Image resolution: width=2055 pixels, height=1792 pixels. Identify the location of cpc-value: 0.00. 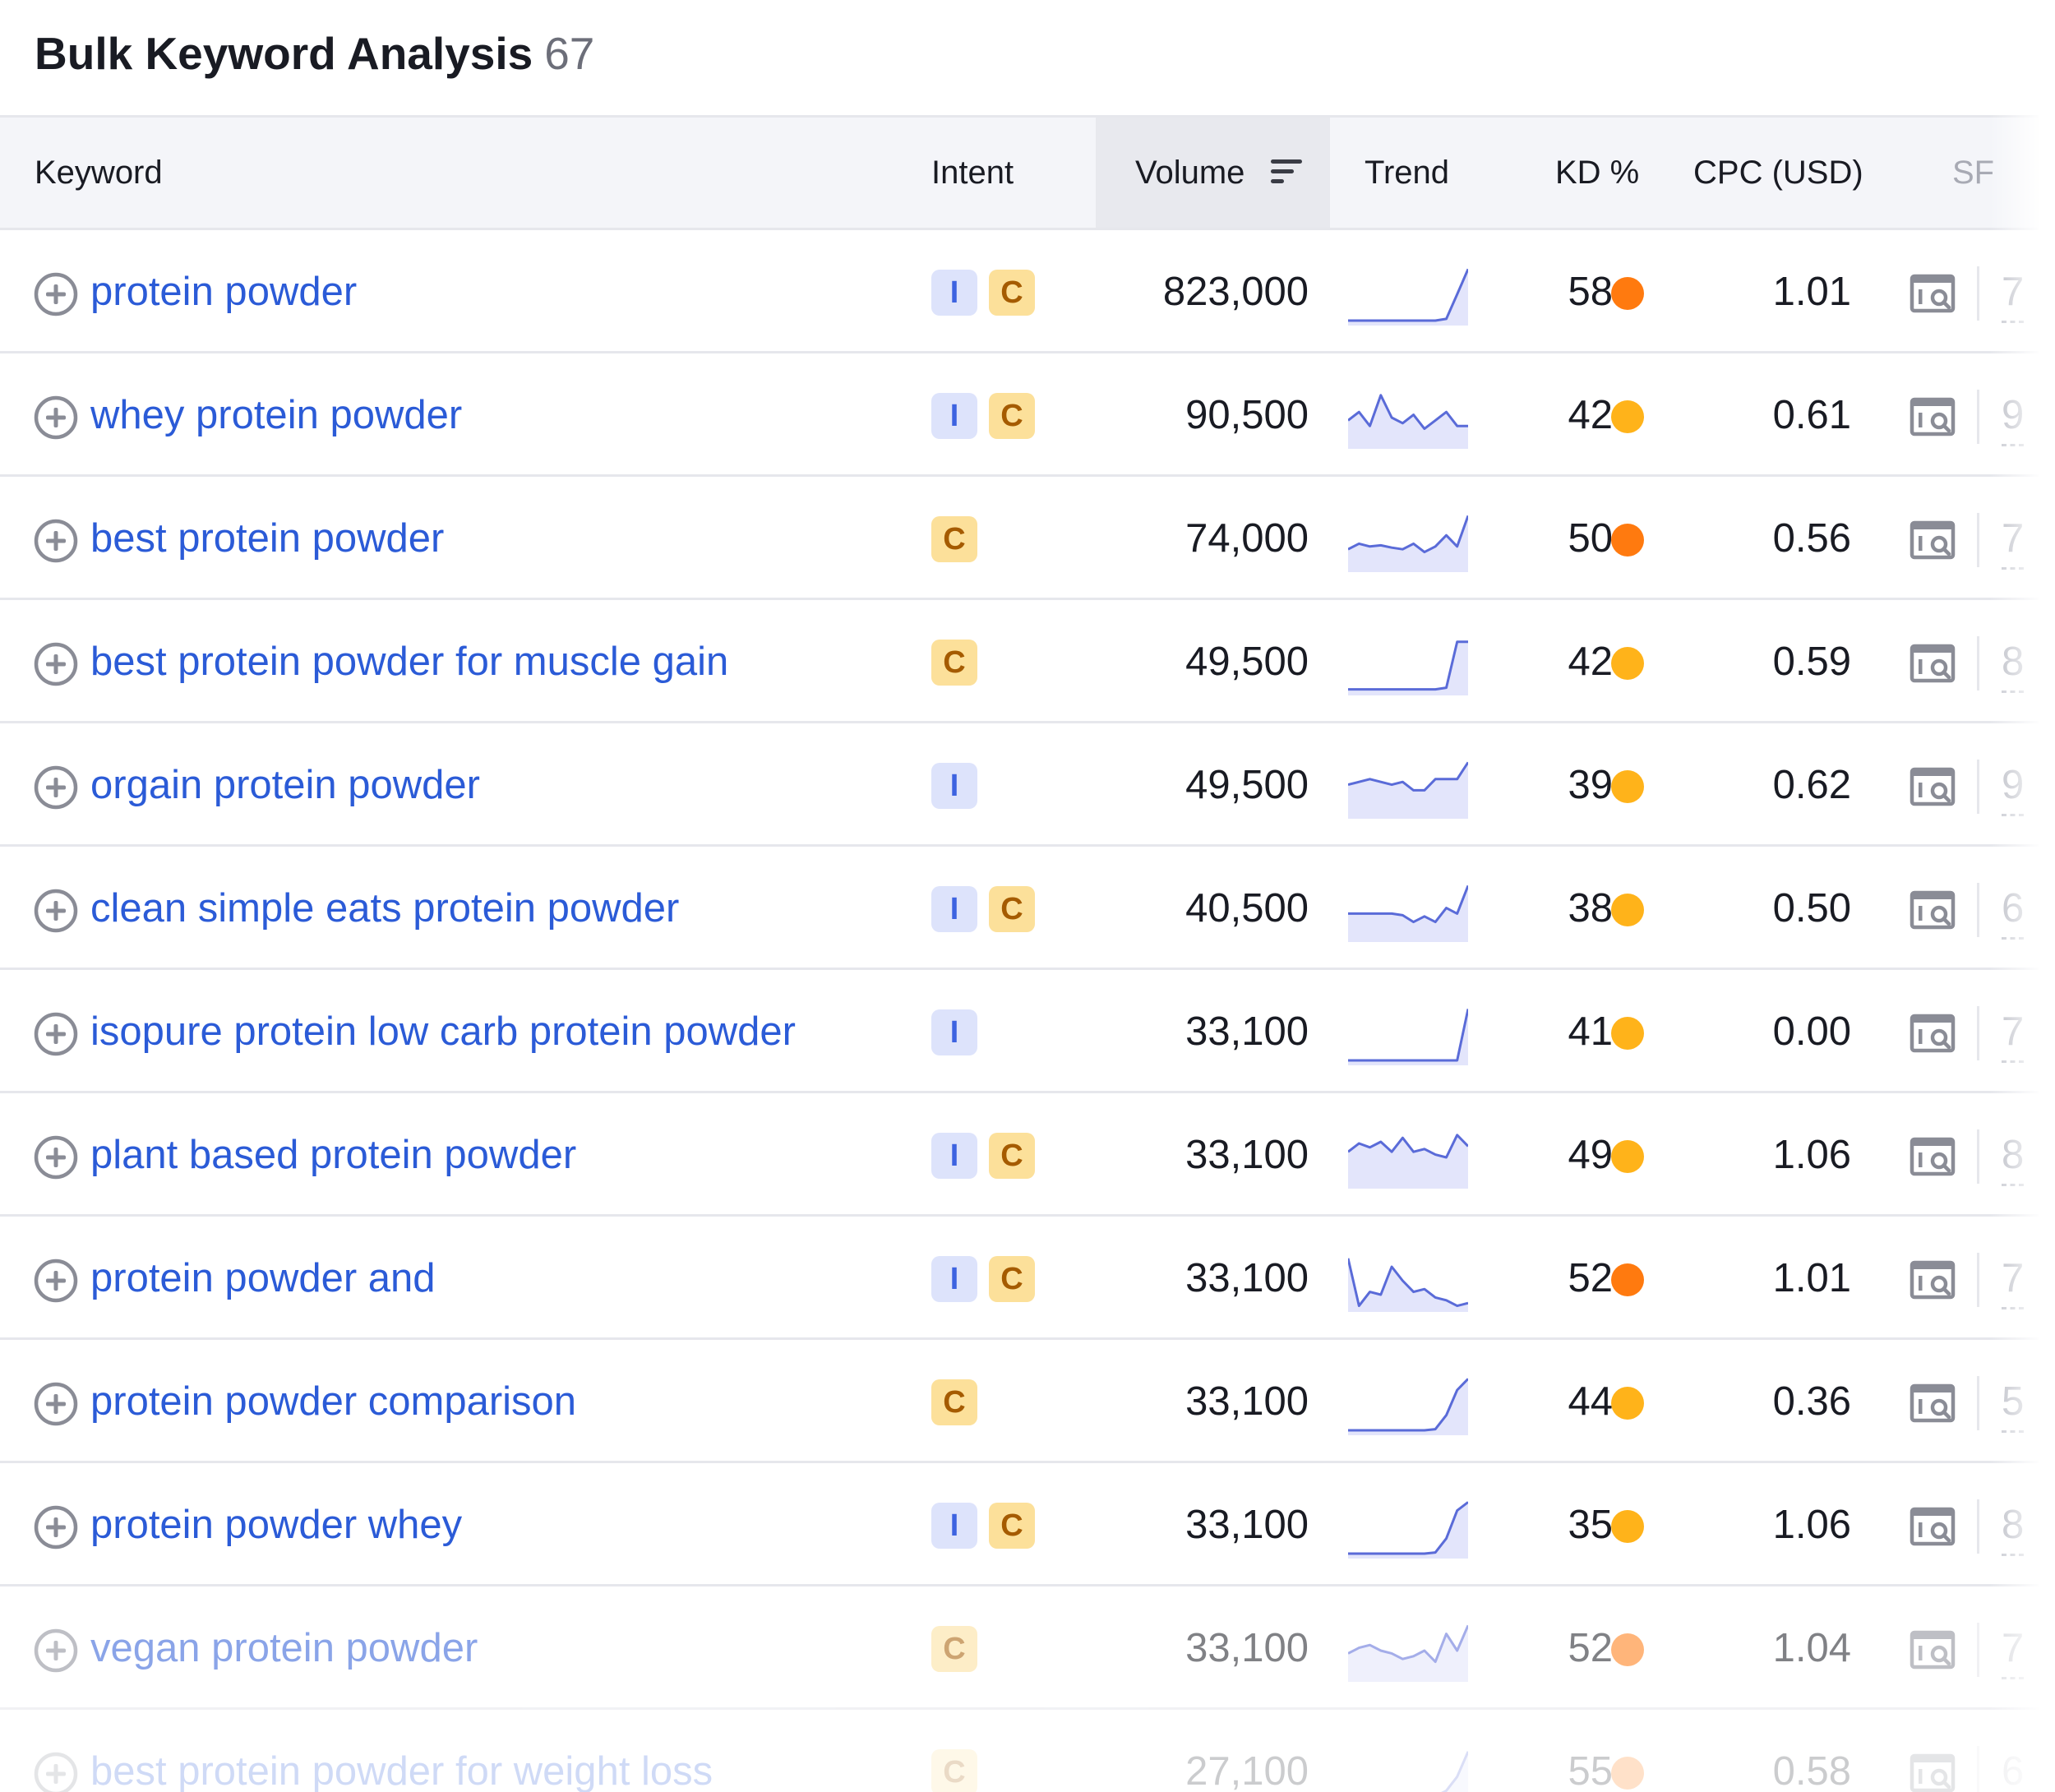
(1811, 1031).